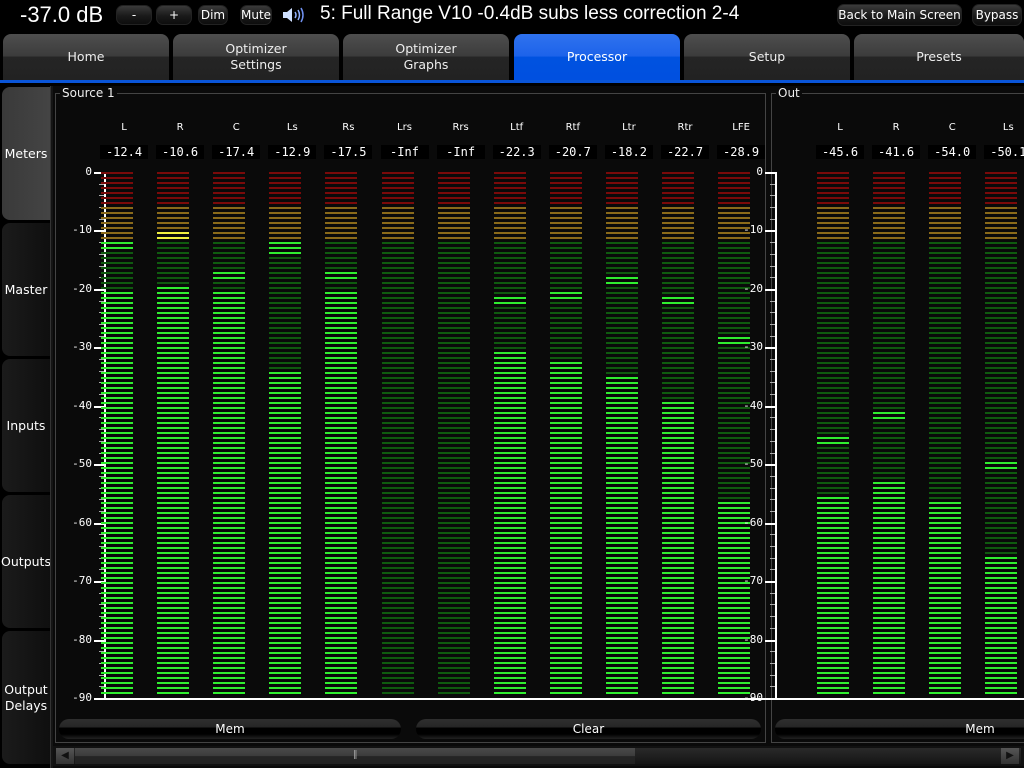  I want to click on side-tab-output-delays: Output Delays, so click(26, 697).